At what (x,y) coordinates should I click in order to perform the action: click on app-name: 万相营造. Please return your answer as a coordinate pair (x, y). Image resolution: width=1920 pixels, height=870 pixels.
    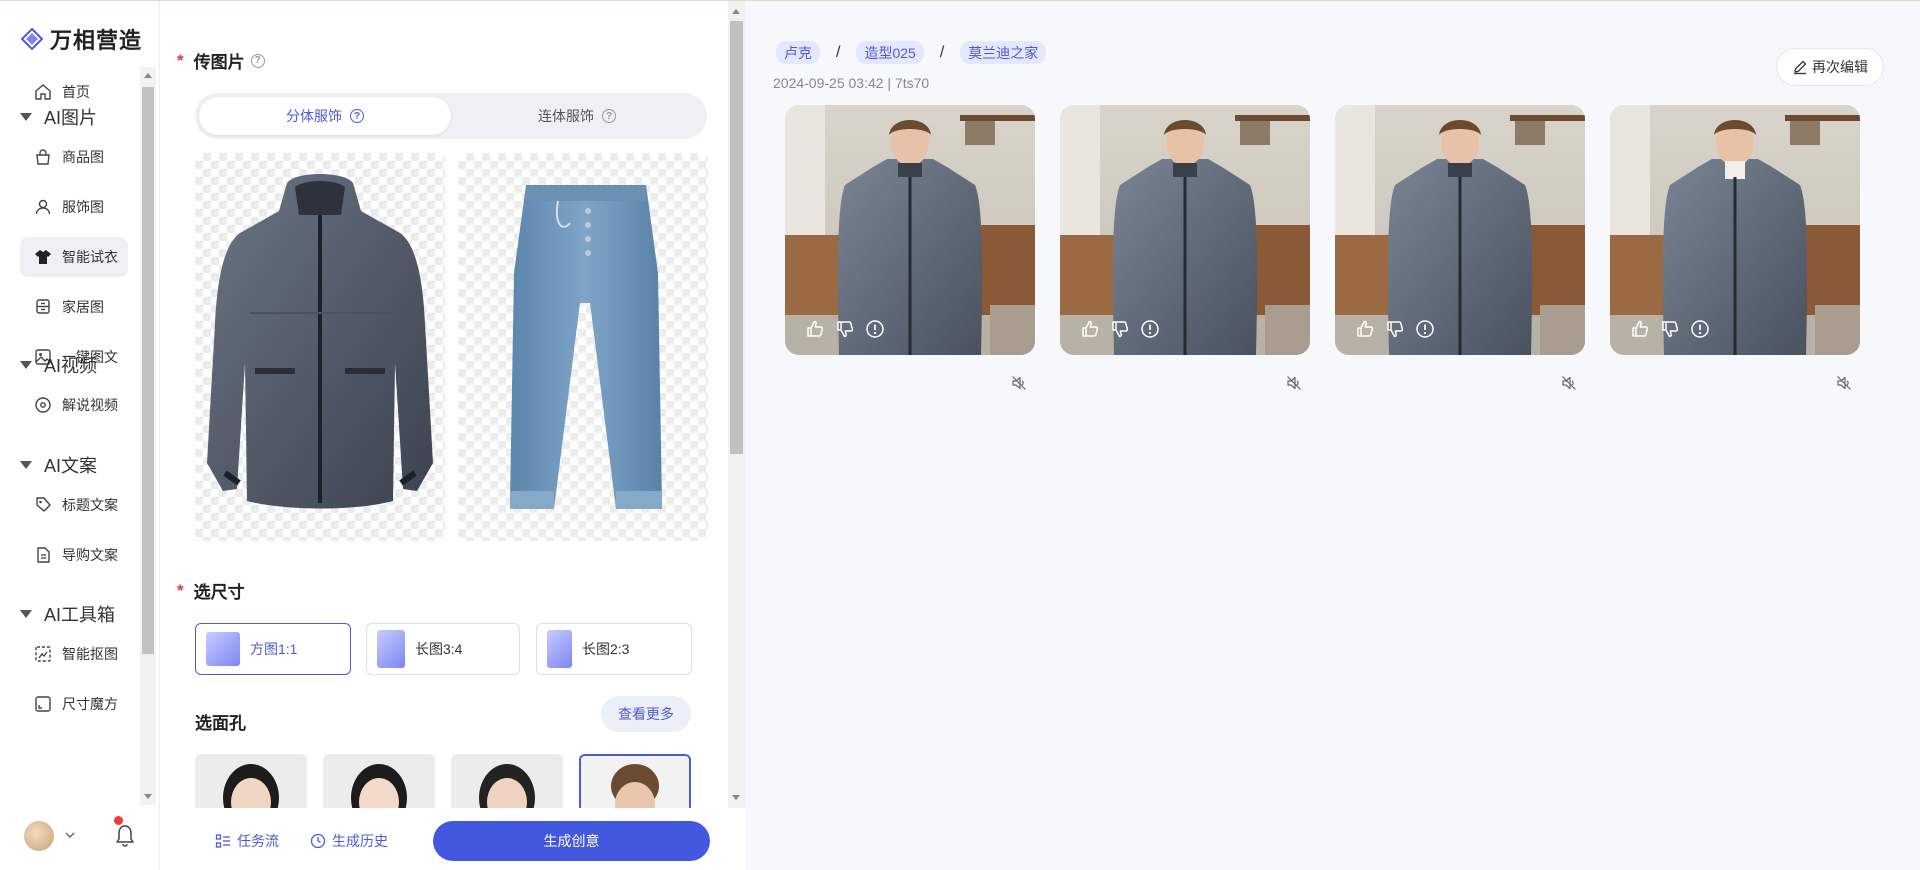
    Looking at the image, I should click on (96, 40).